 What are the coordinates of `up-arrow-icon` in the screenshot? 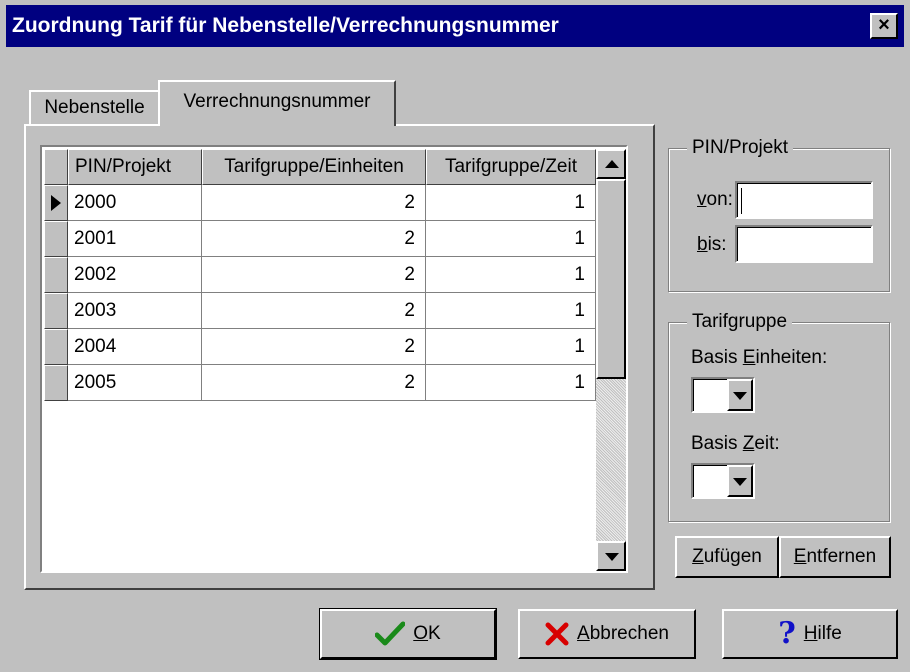 It's located at (612, 164).